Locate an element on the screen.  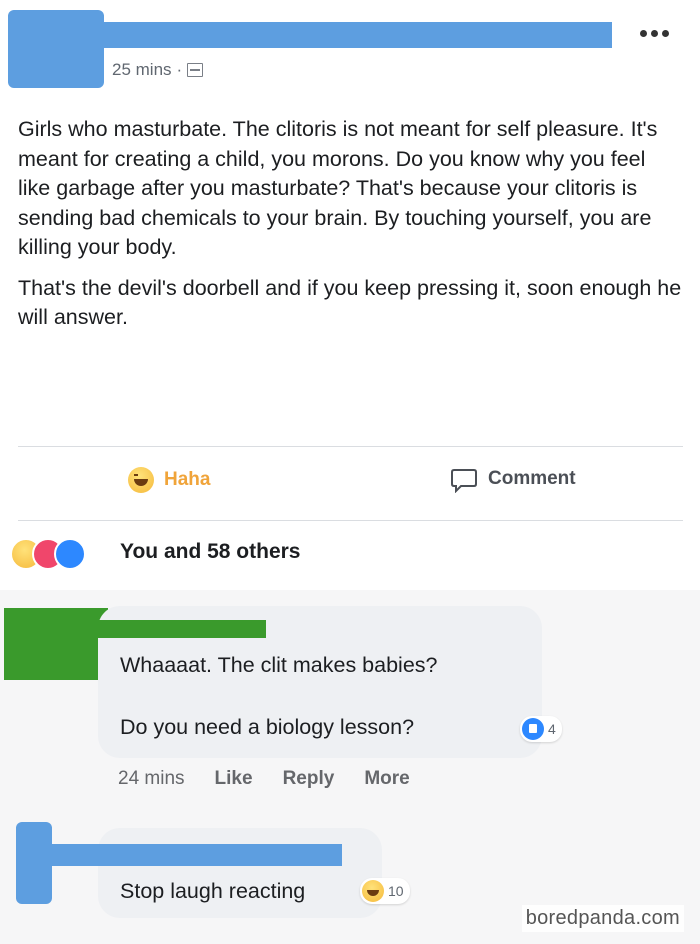
more-options-icon is located at coordinates (654, 33).